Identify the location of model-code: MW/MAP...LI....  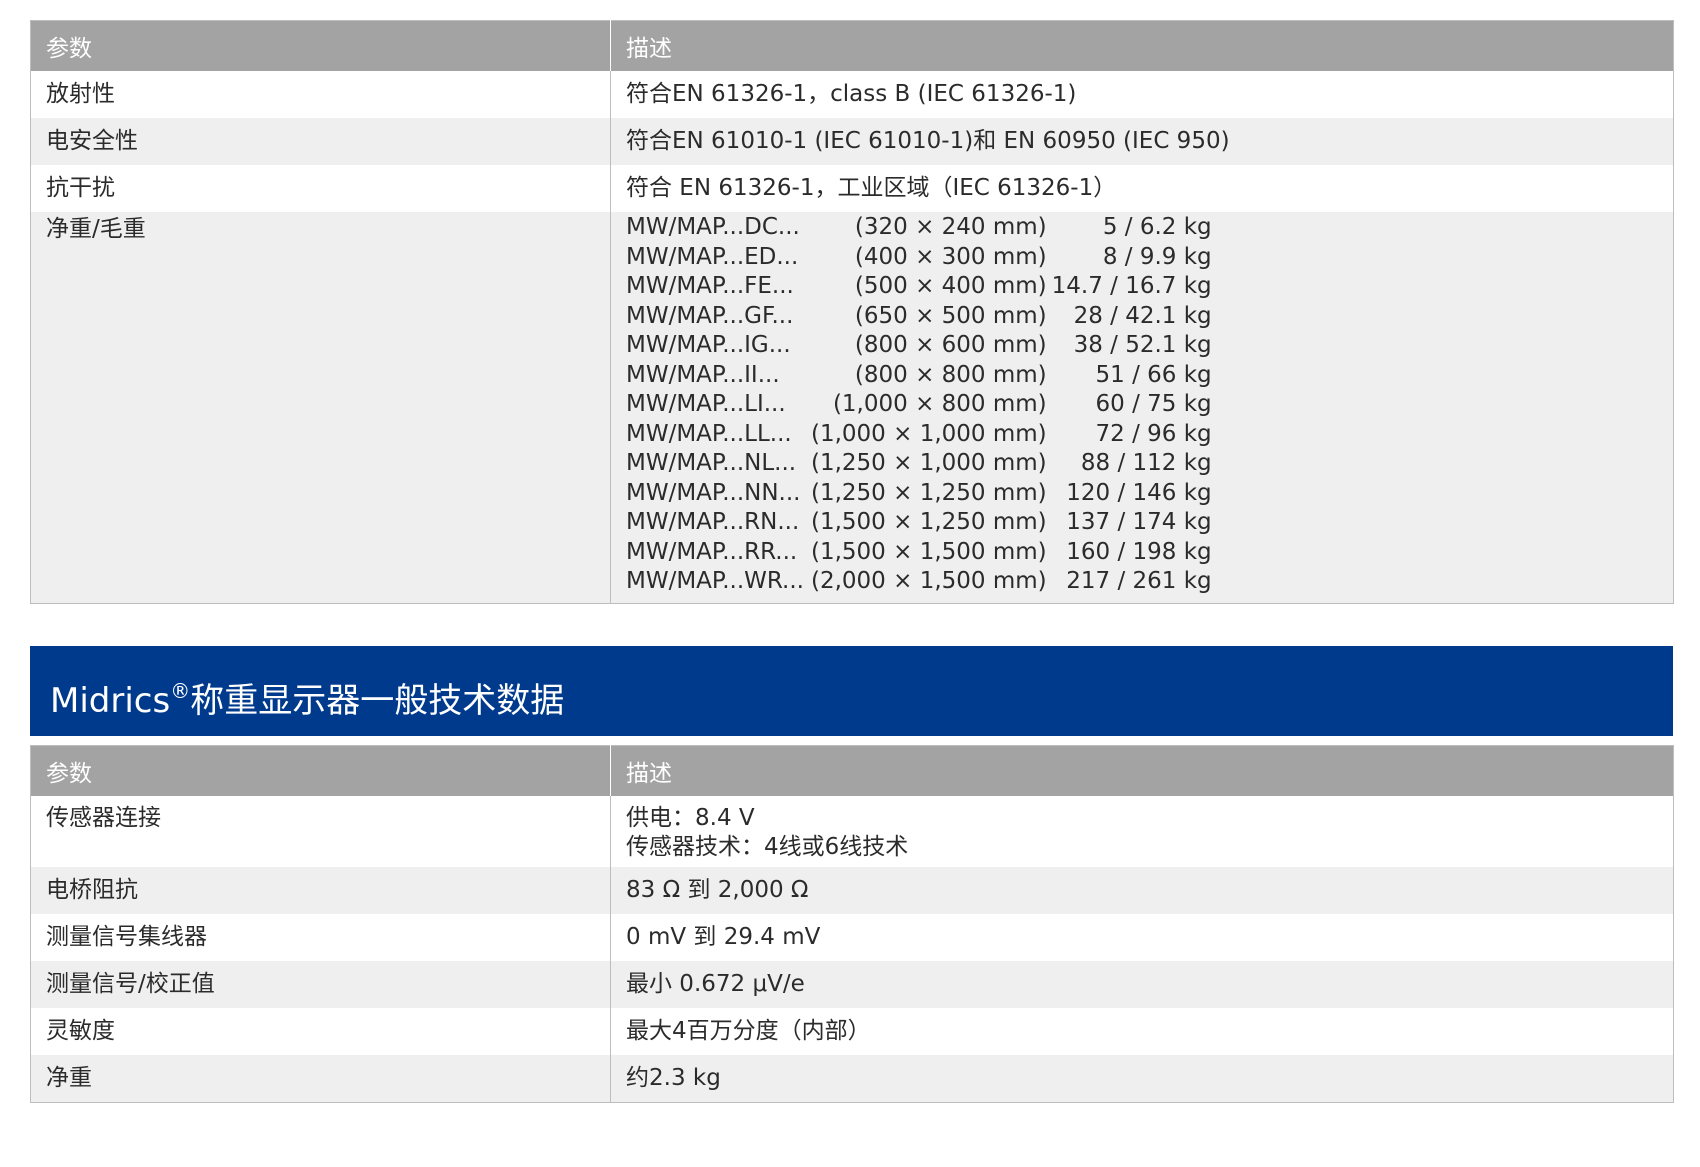
(706, 404).